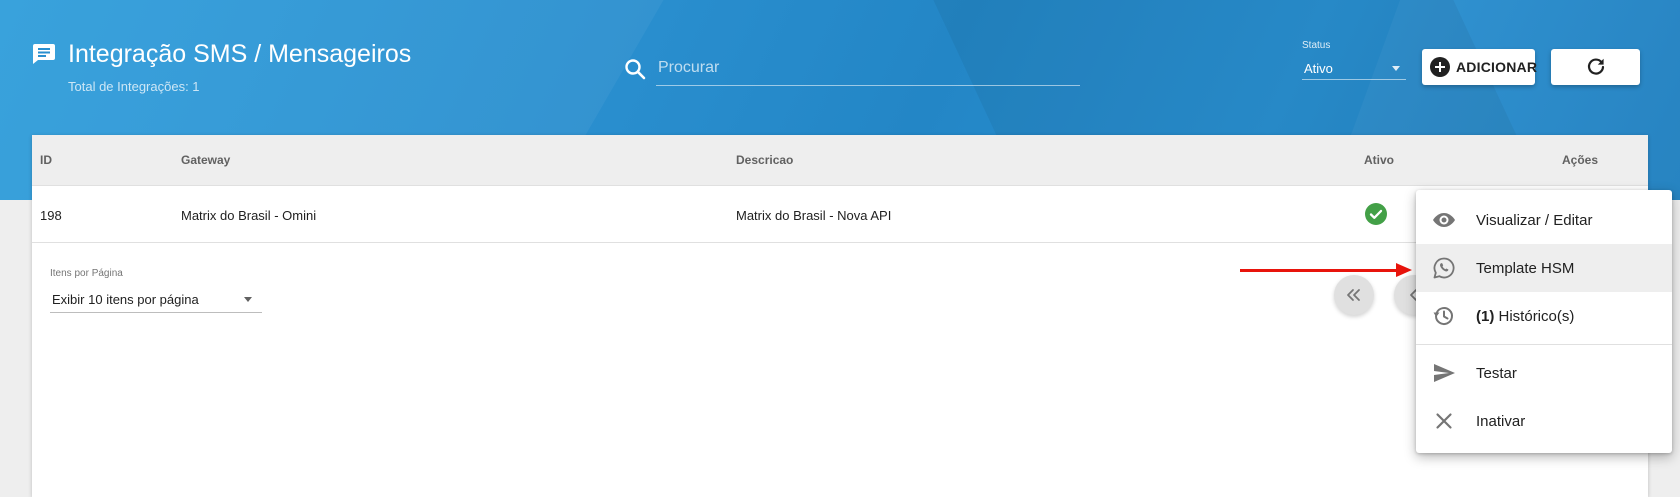 Image resolution: width=1680 pixels, height=497 pixels. What do you see at coordinates (1485, 316) in the screenshot?
I see `history-count: (1)` at bounding box center [1485, 316].